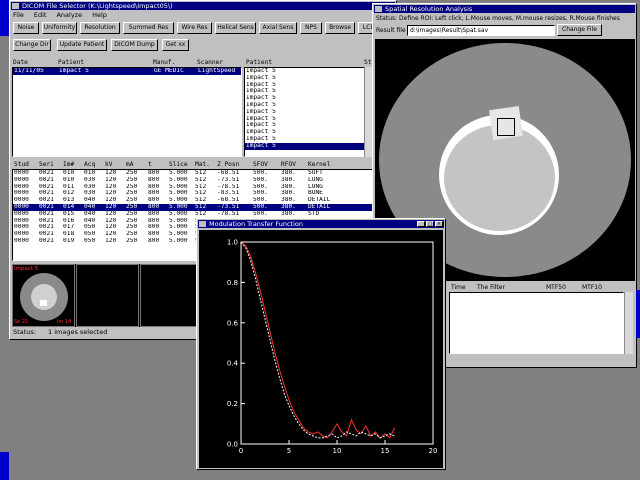 The height and width of the screenshot is (480, 640). What do you see at coordinates (69, 213) in the screenshot?
I see `series-cell: 015` at bounding box center [69, 213].